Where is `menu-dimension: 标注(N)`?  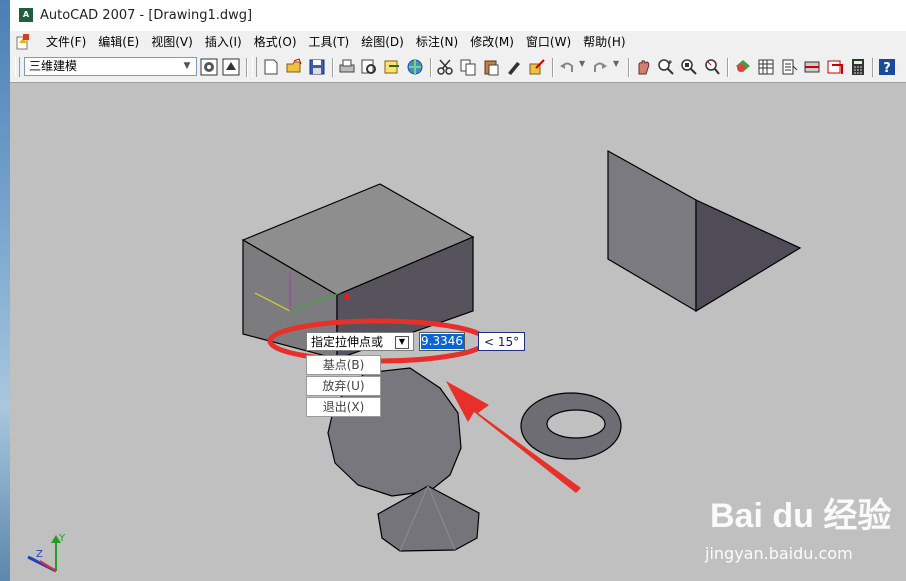
menu-dimension: 标注(N) is located at coordinates (437, 42).